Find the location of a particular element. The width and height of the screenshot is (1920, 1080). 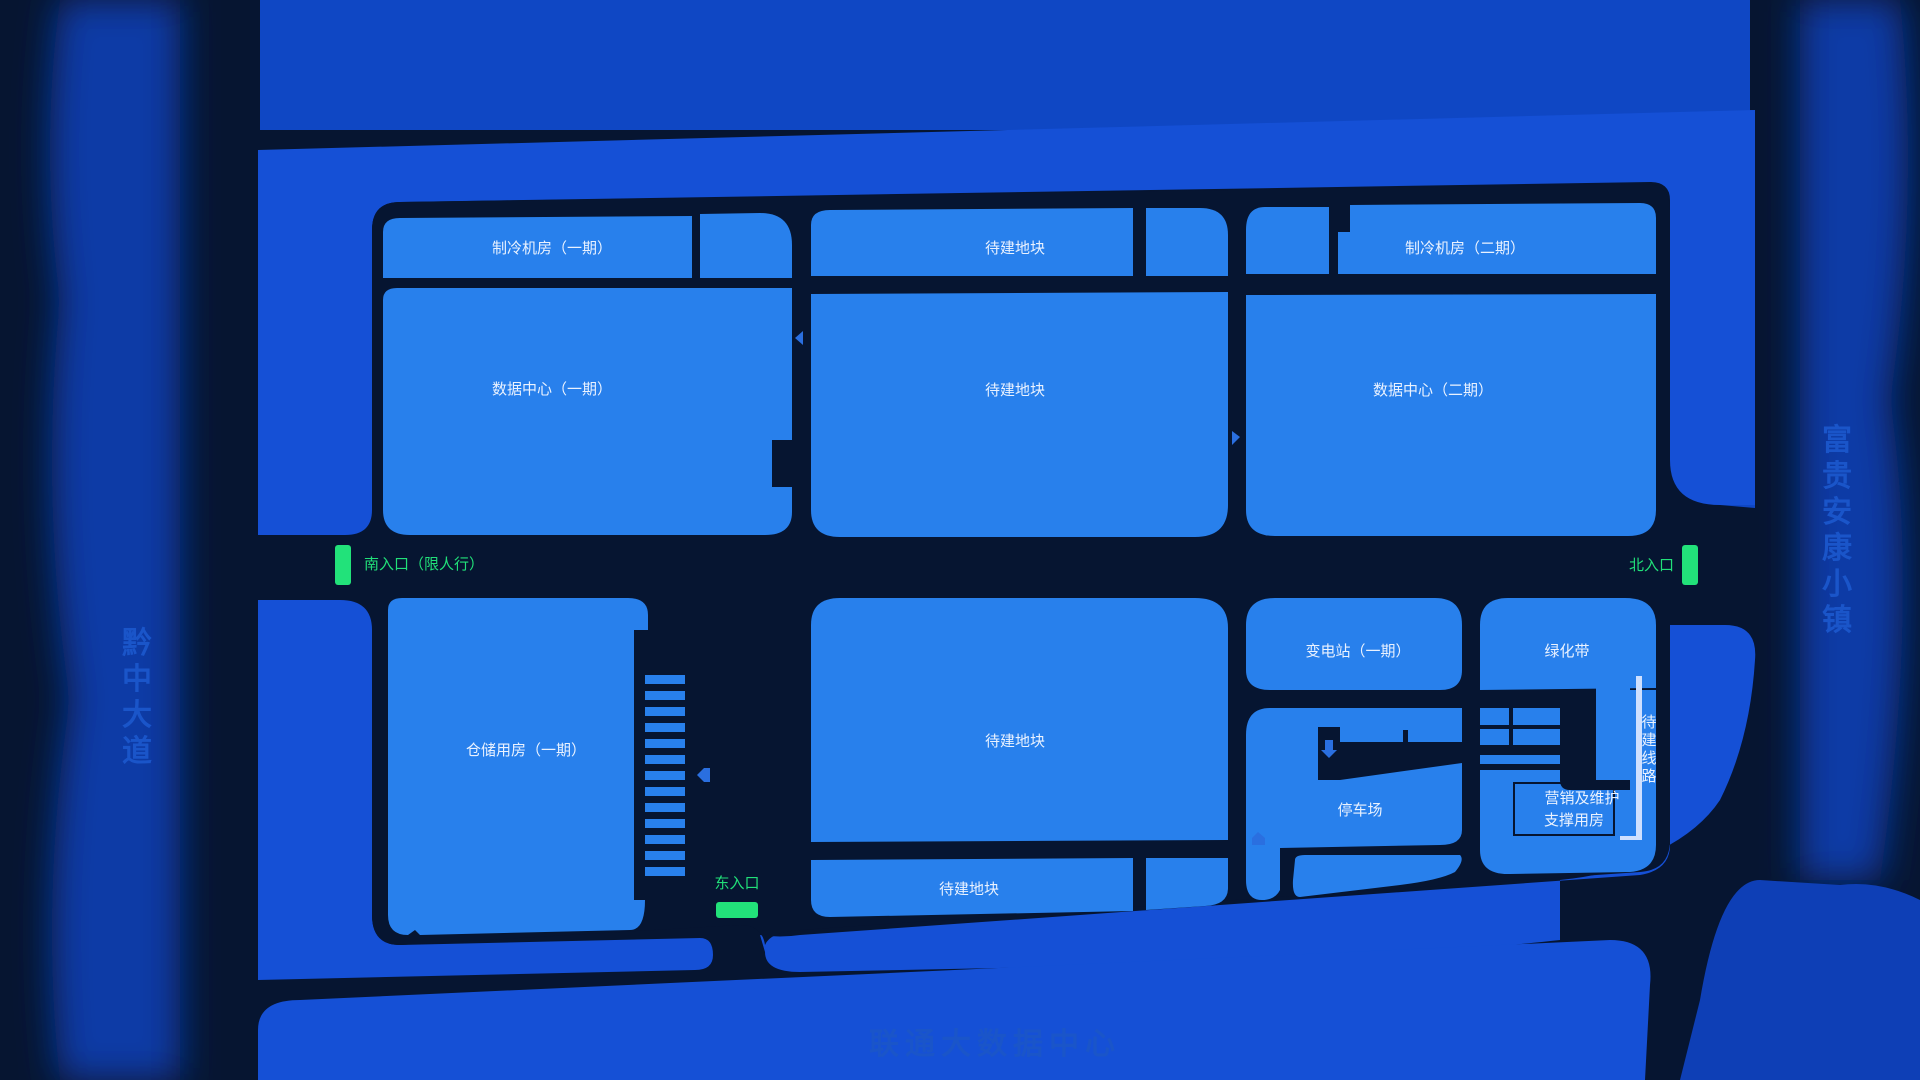

label-substation-1: 变电站（一期） is located at coordinates (1357, 651).